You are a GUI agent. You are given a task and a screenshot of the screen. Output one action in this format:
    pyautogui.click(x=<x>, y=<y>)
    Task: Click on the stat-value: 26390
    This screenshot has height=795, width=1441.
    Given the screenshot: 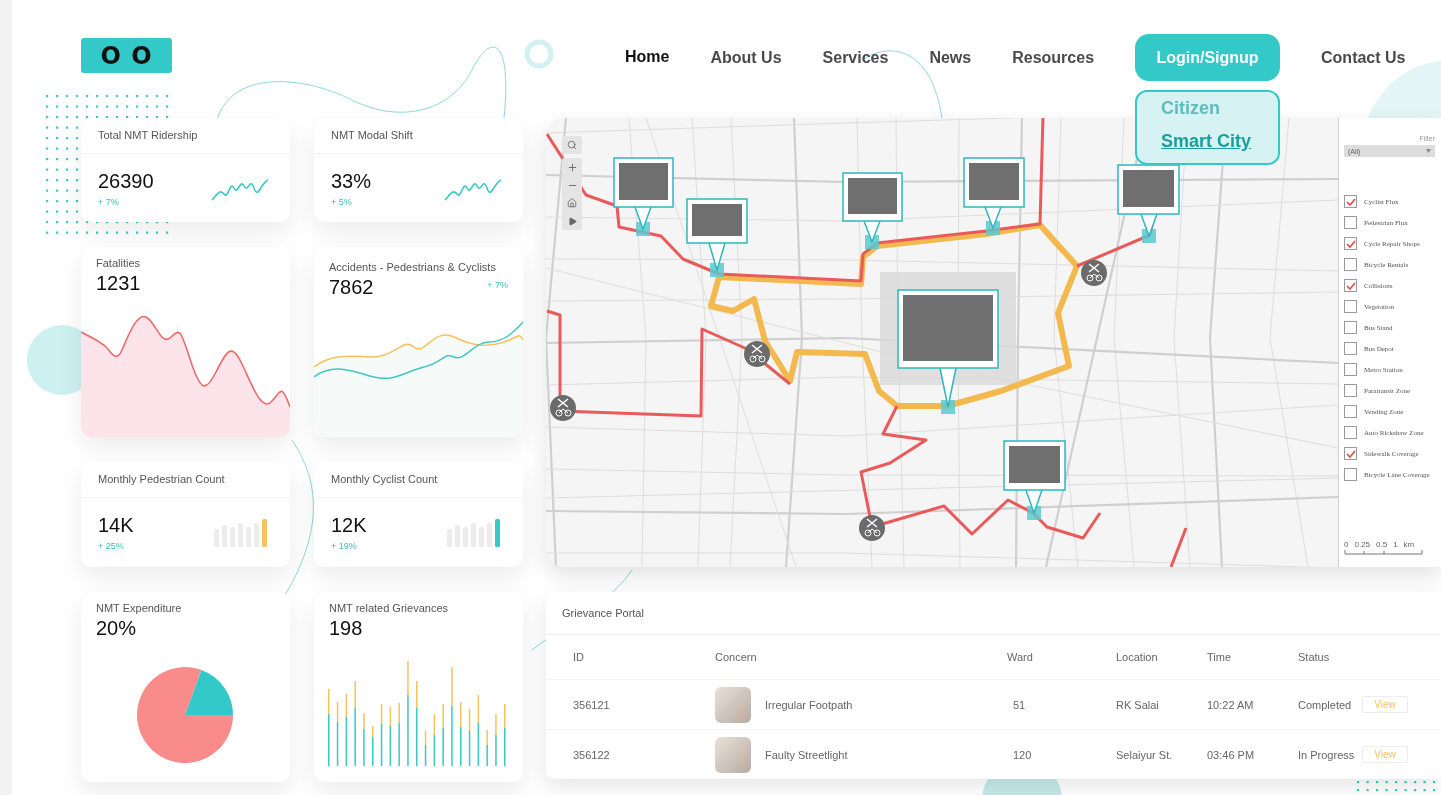 What is the action you would take?
    pyautogui.click(x=126, y=181)
    